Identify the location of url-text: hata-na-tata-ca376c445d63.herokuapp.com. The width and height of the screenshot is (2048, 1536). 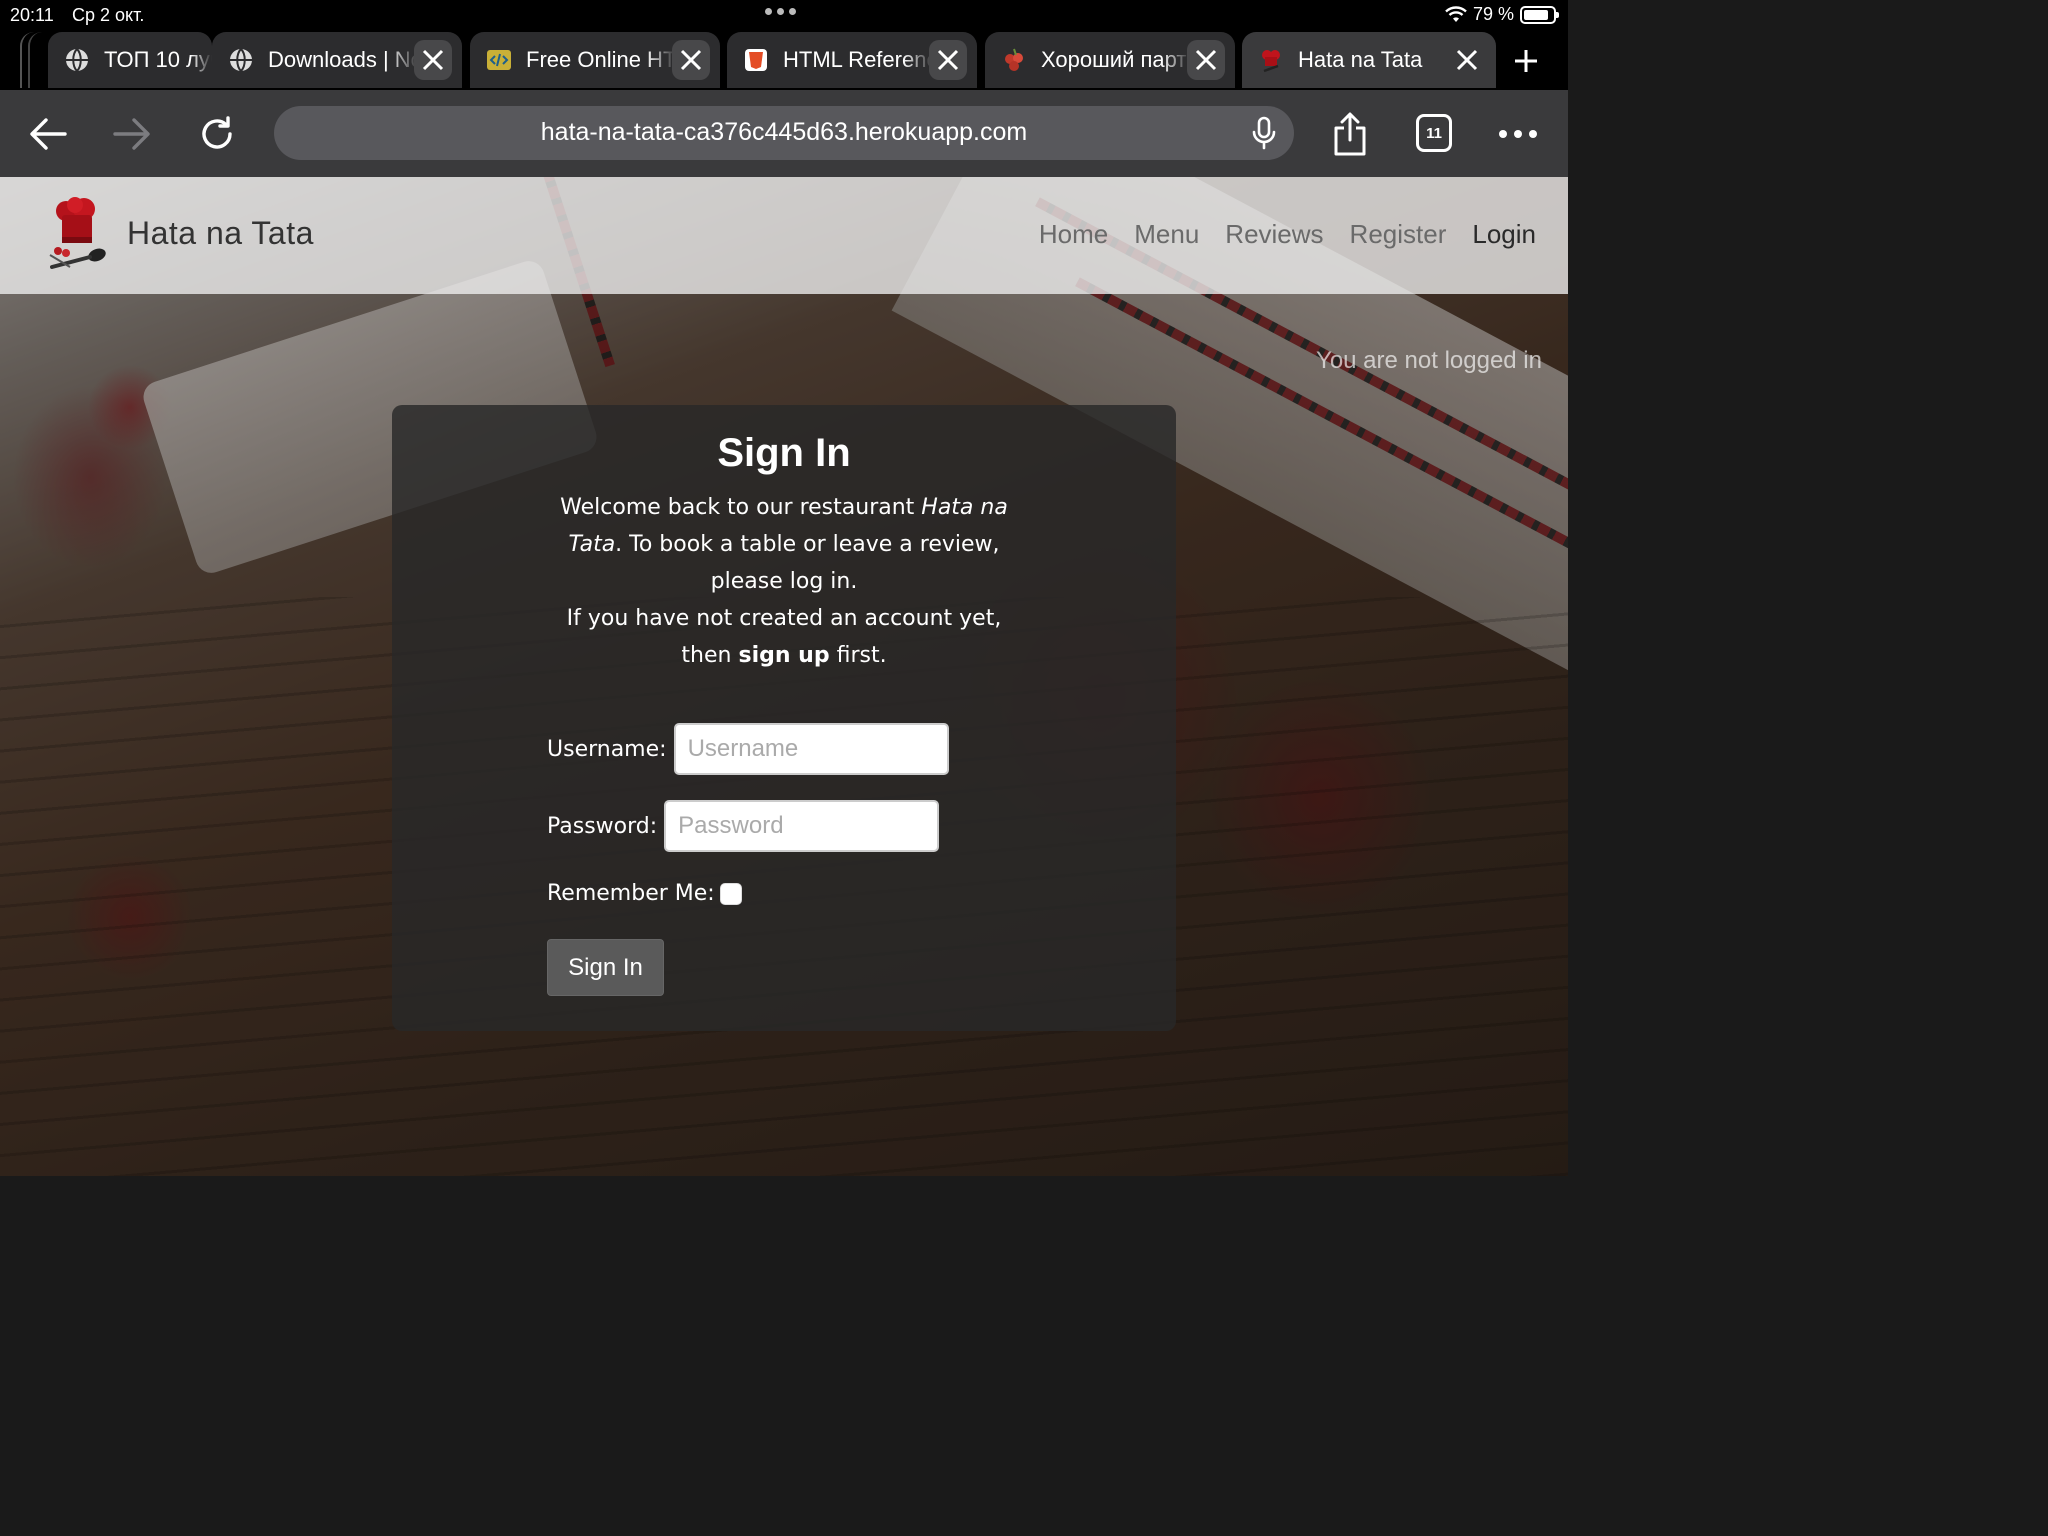
(784, 132).